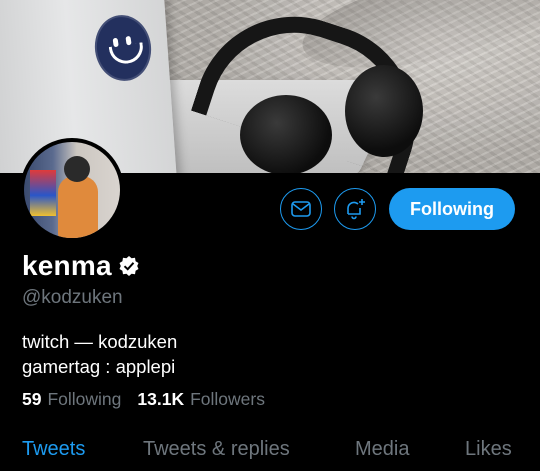 The width and height of the screenshot is (540, 471). What do you see at coordinates (286, 134) in the screenshot?
I see `headphones-cup-left` at bounding box center [286, 134].